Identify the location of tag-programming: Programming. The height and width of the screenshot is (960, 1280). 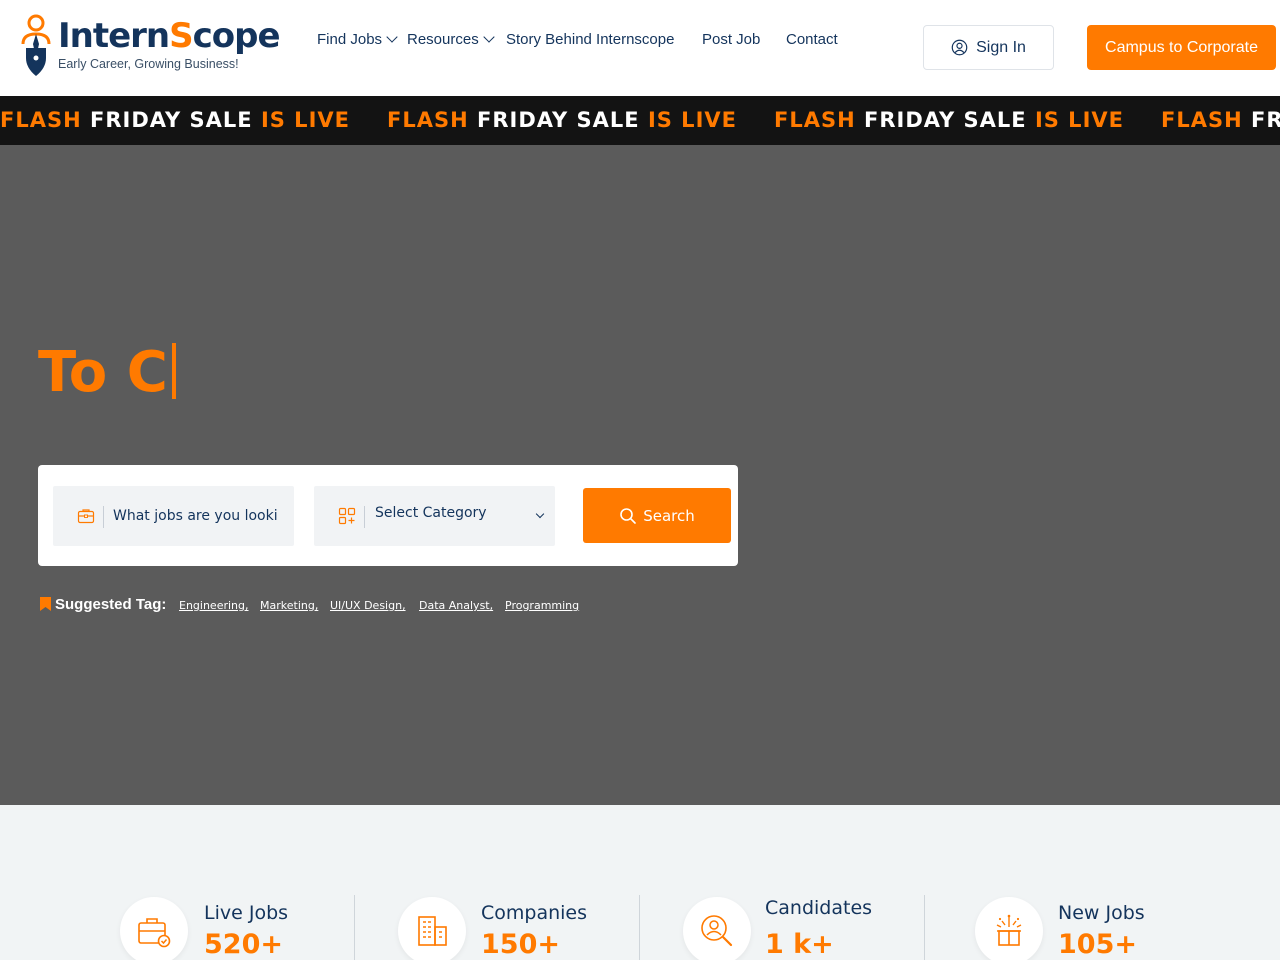
(542, 605).